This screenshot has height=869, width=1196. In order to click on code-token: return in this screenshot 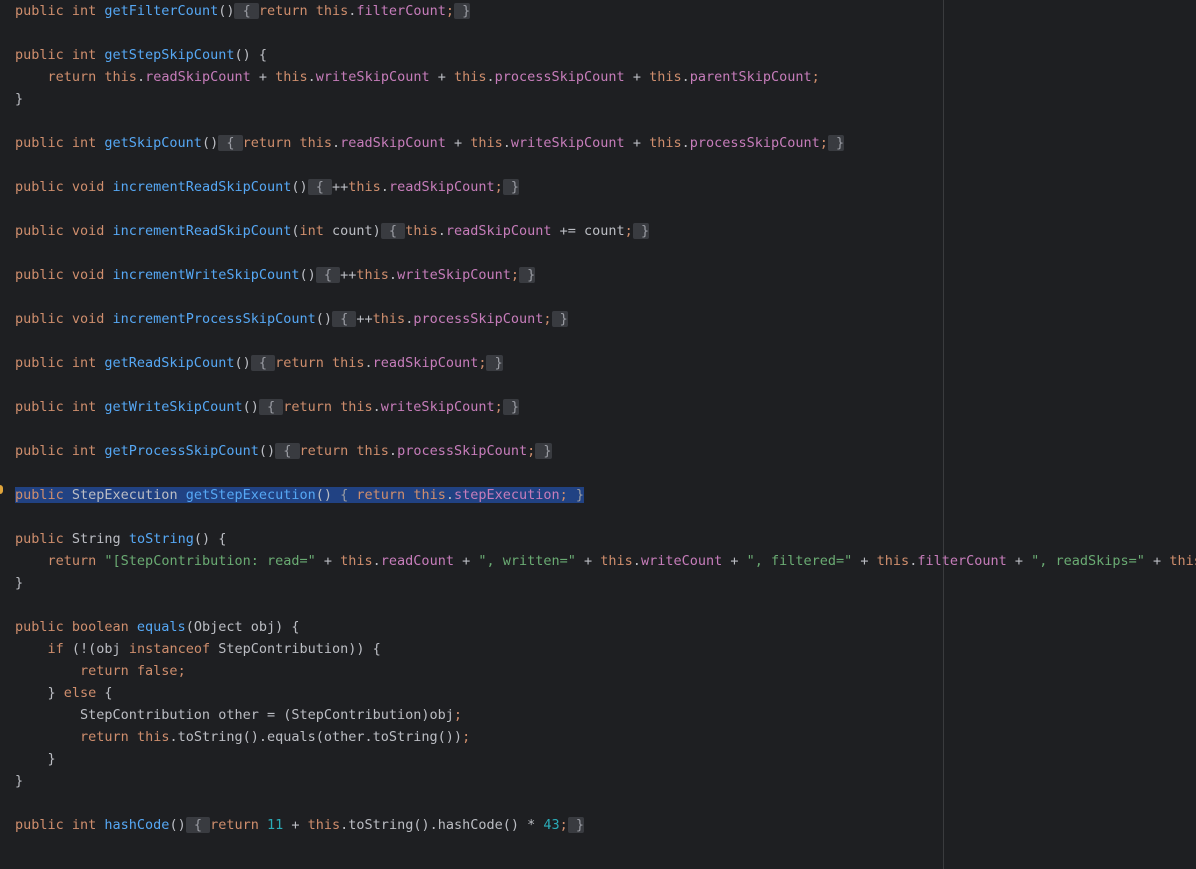, I will do `click(238, 825)`.